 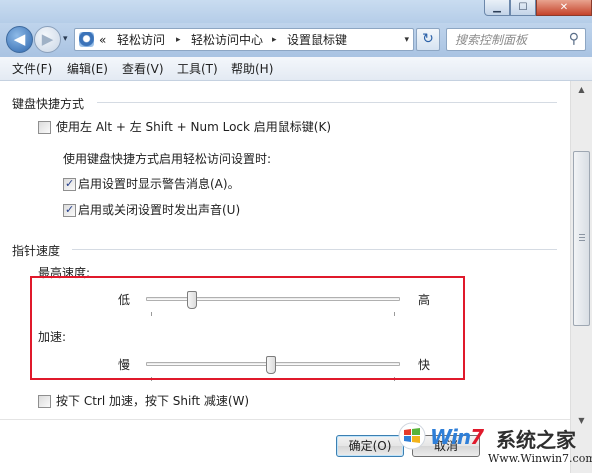 I want to click on menu-help: 帮助(H), so click(x=252, y=69).